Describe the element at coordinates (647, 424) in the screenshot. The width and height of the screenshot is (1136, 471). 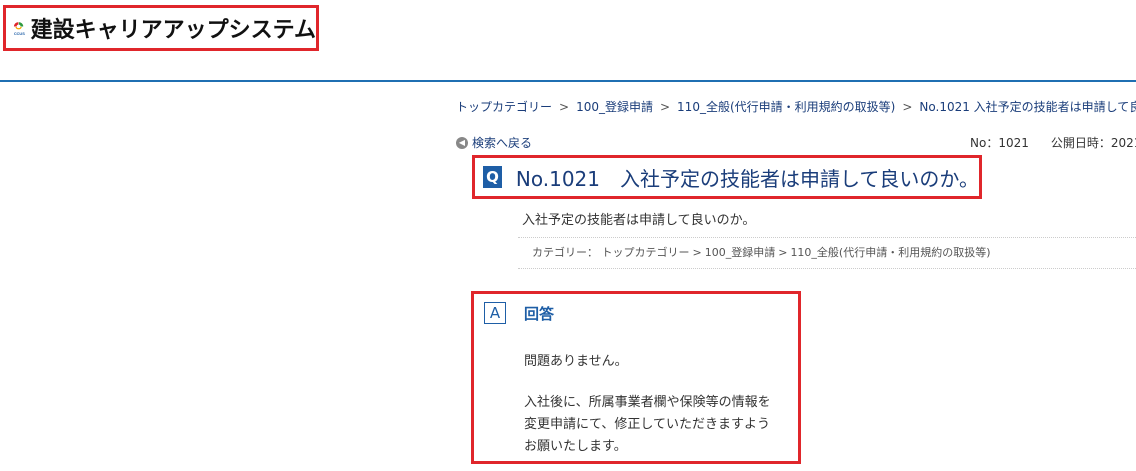
I see `answer-line-3: 変更申請にて、修正していただきますよう` at that location.